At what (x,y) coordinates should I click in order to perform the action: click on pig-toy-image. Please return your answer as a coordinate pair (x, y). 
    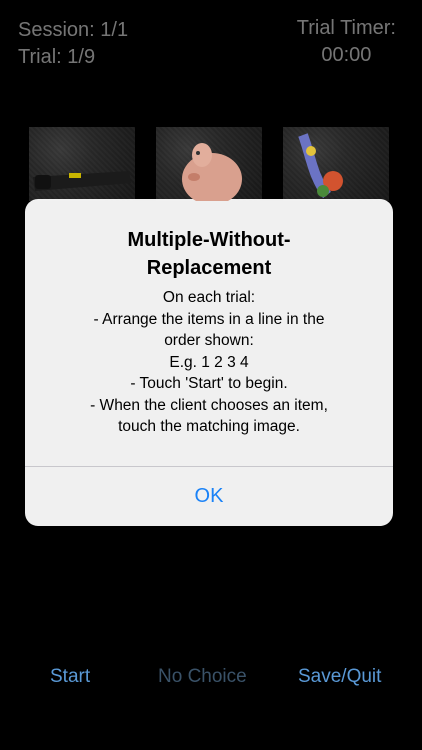
    Looking at the image, I should click on (209, 164).